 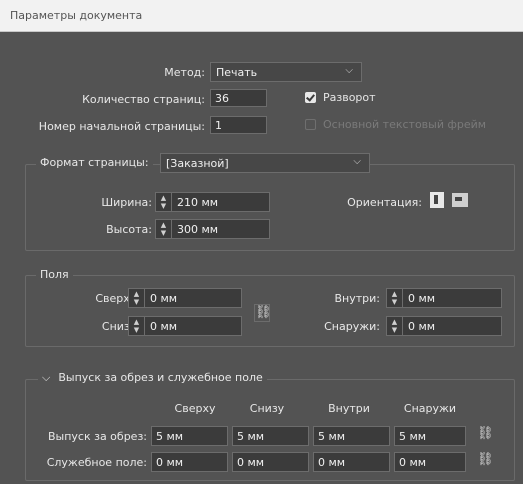 I want to click on unlink-bleed-icon: ⛓, so click(x=485, y=433).